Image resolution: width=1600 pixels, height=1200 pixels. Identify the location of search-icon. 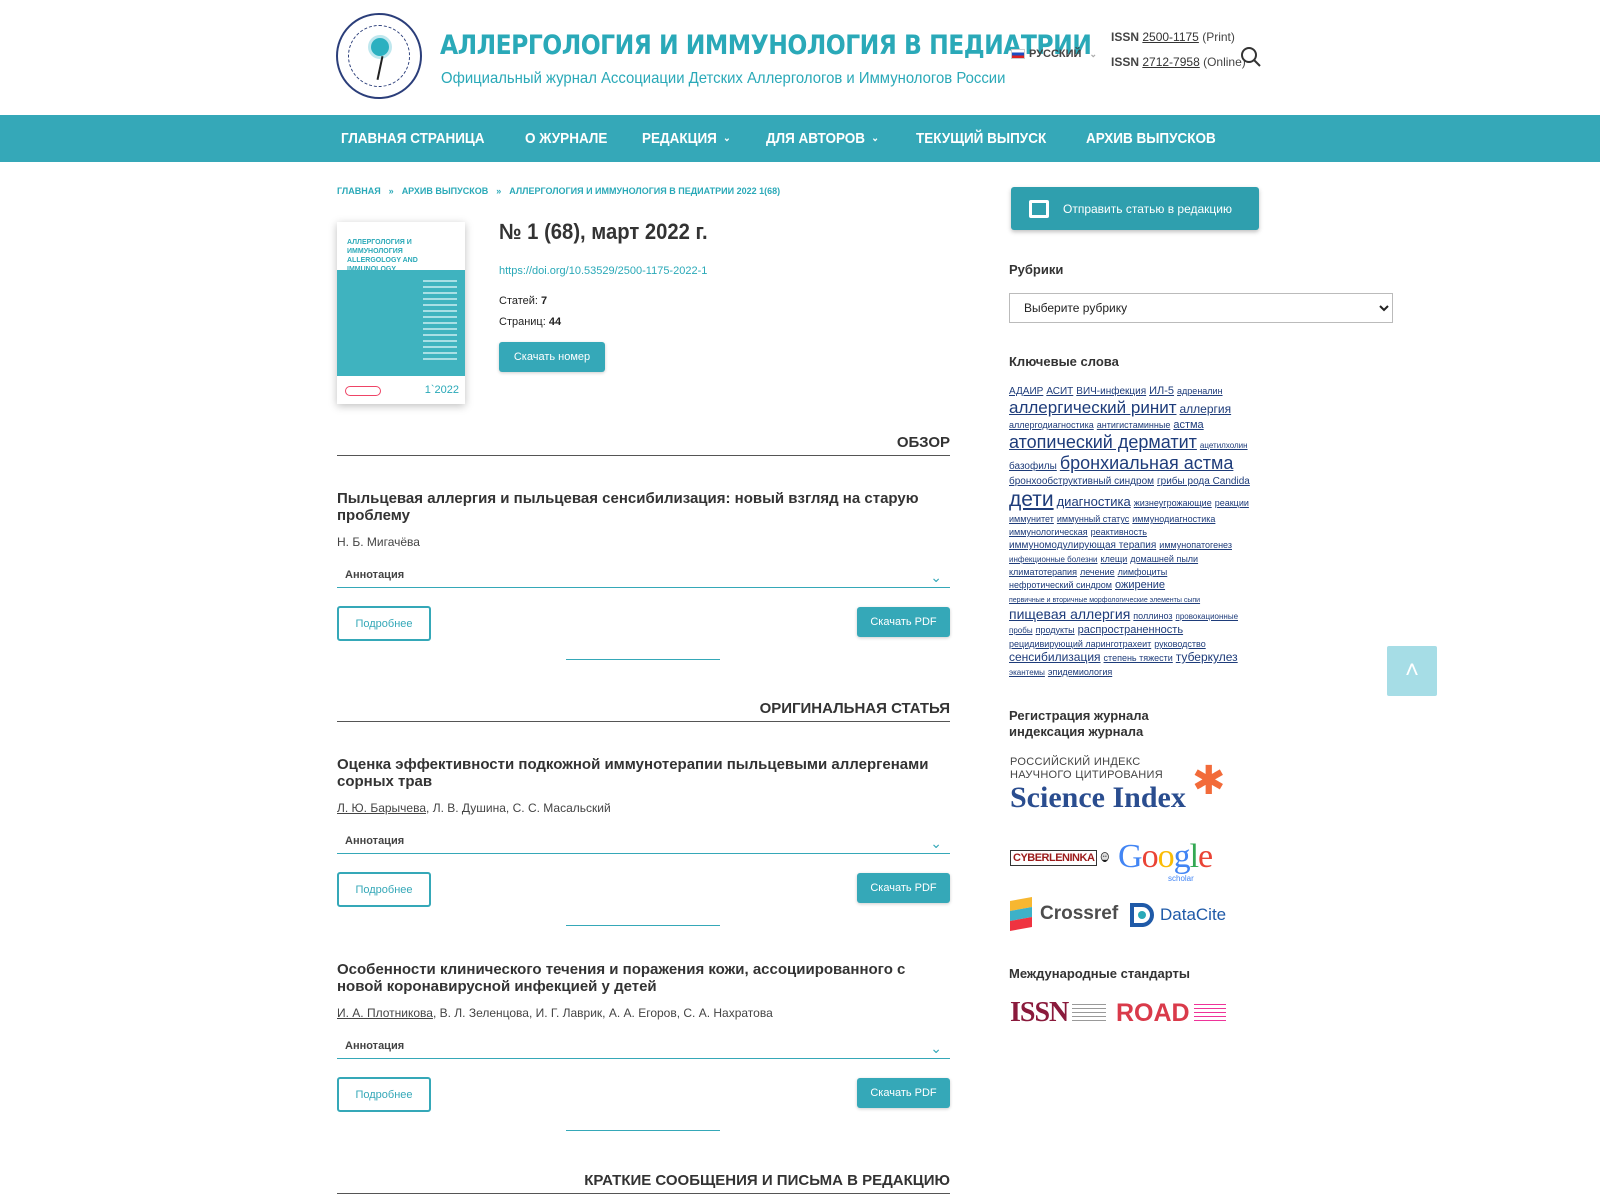
(1251, 57).